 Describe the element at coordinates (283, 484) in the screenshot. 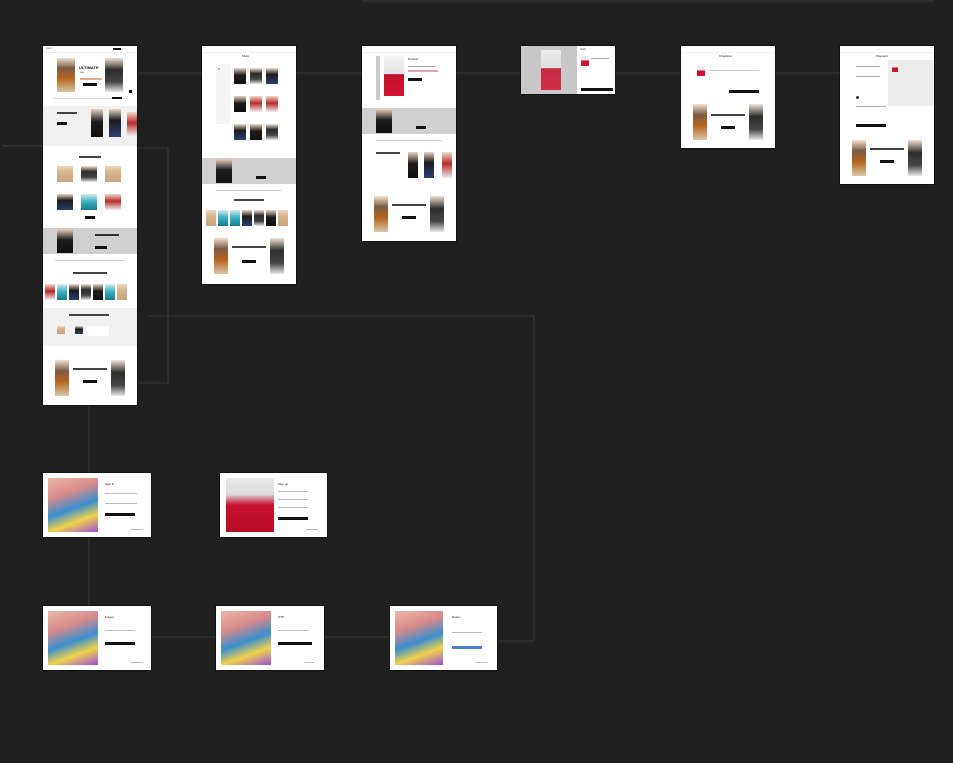

I see `signup-title: Sign up` at that location.